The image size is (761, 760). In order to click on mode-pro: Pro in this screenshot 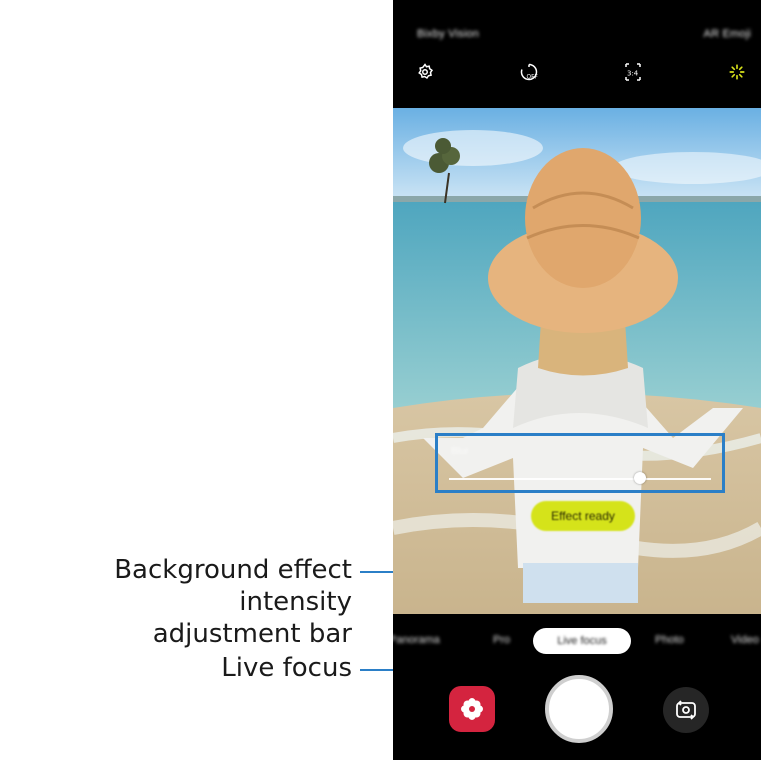, I will do `click(501, 640)`.